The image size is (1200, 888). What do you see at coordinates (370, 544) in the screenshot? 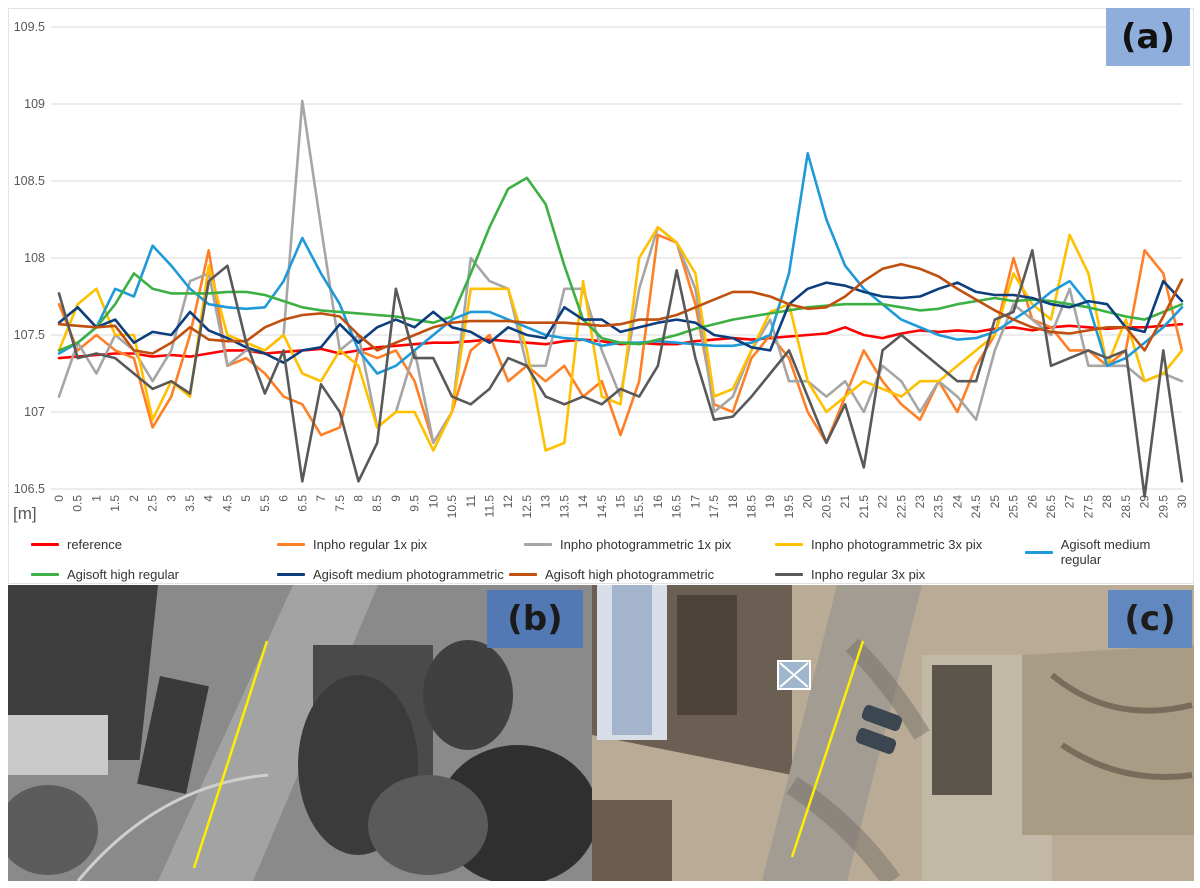
I see `legend-label: Inpho regular 1x pix` at bounding box center [370, 544].